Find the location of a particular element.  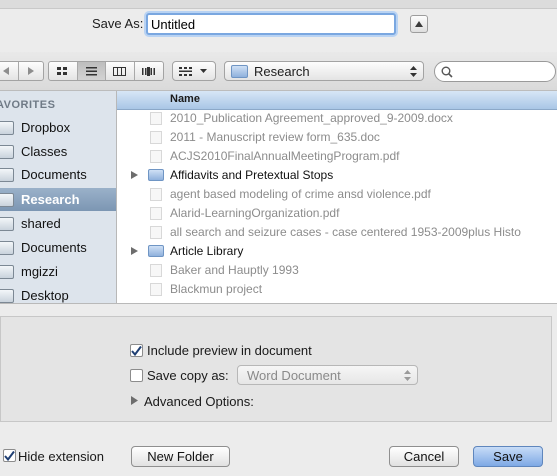

sidebar-heading: AVORITES is located at coordinates (28, 105).